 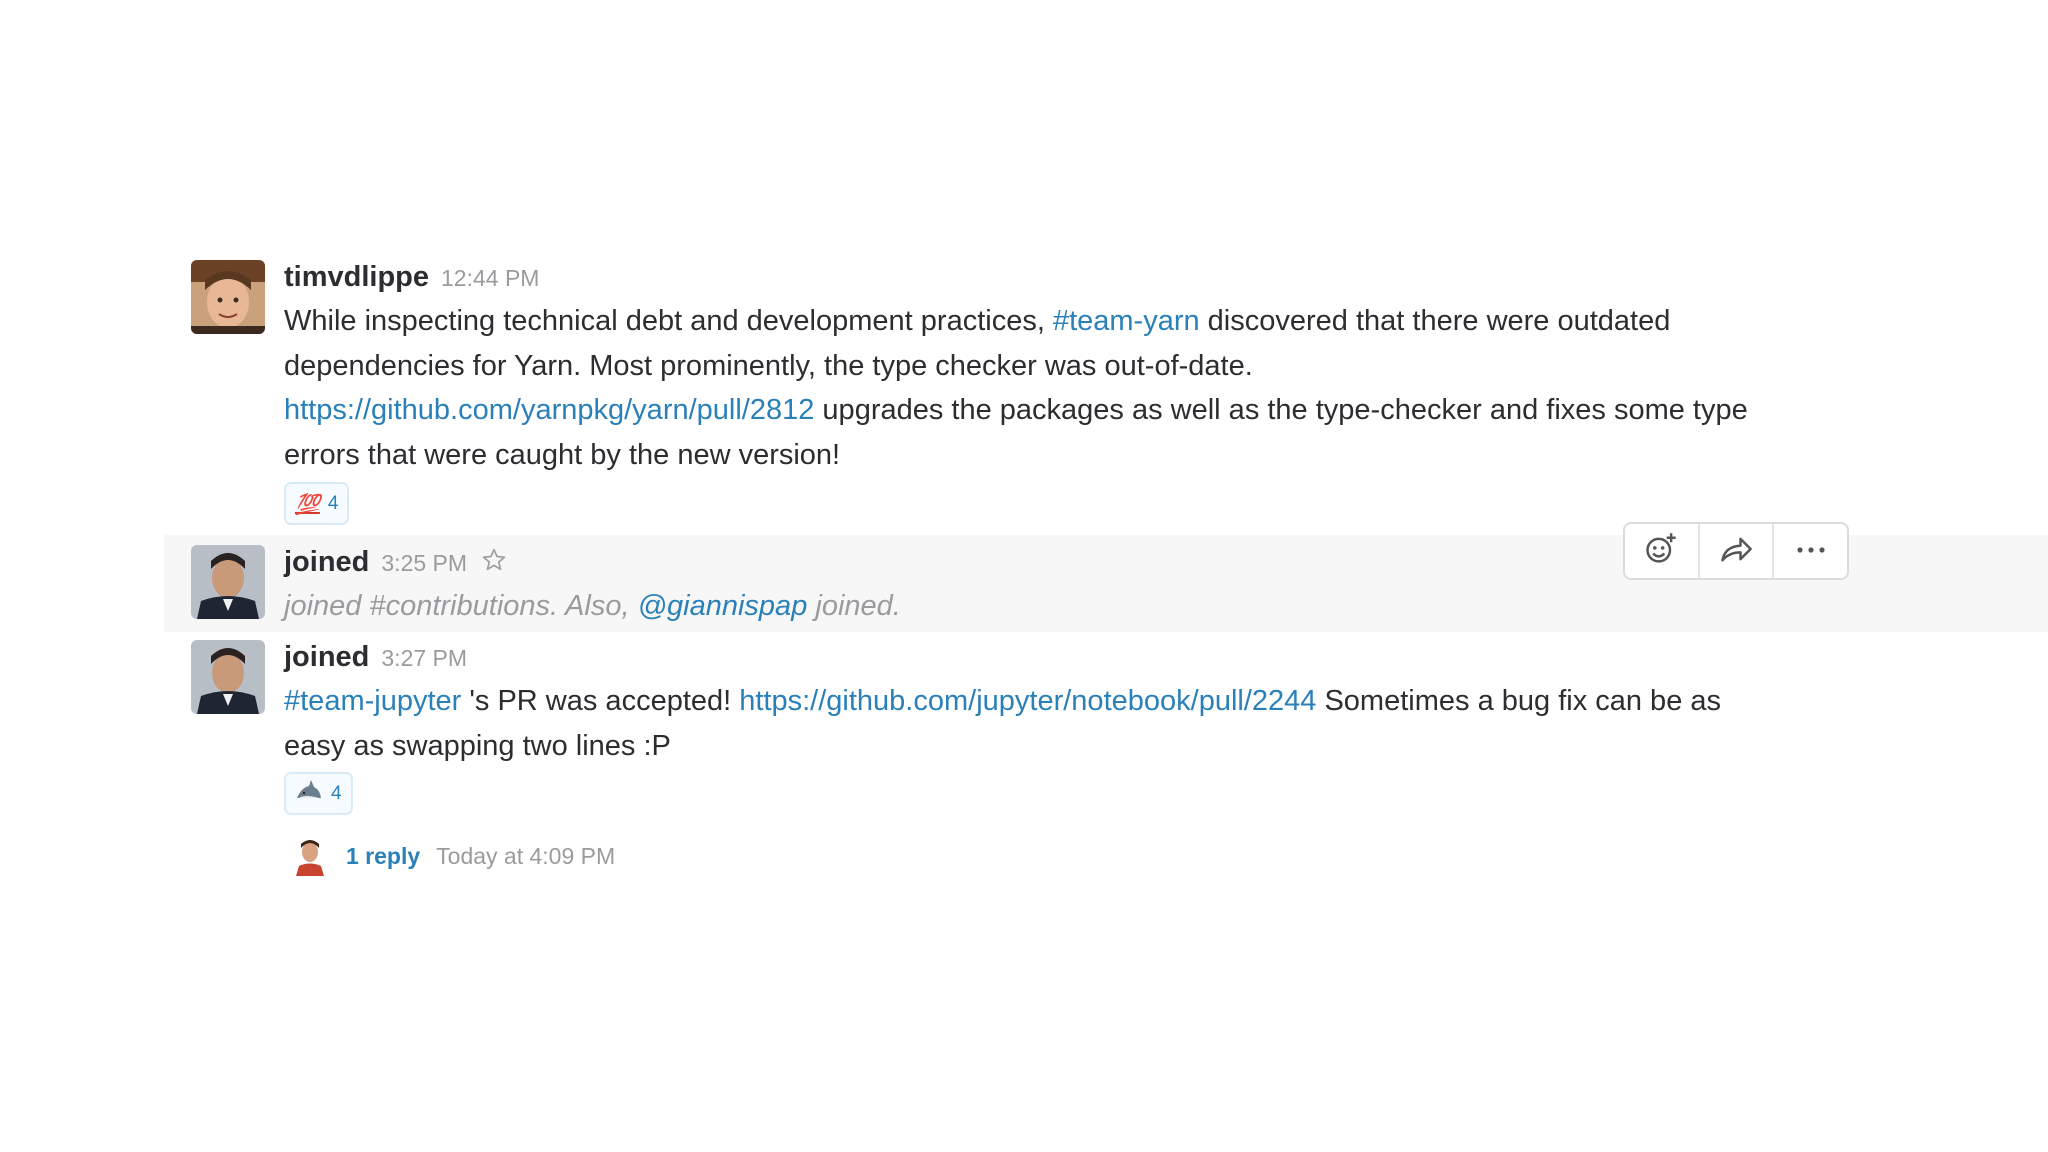 I want to click on reaction-shark: 4, so click(x=318, y=793).